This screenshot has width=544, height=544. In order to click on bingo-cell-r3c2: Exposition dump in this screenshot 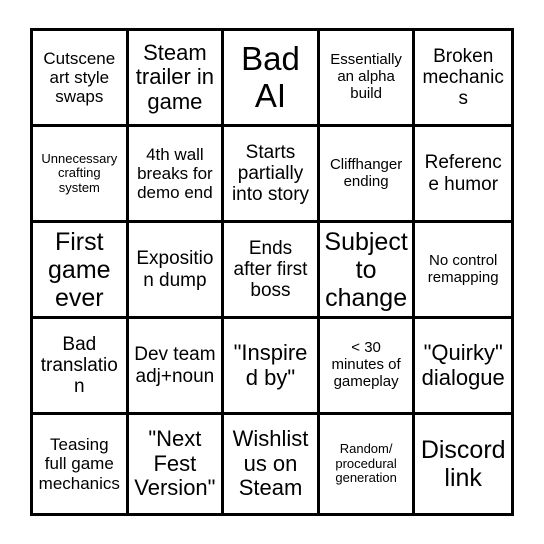, I will do `click(176, 271)`.